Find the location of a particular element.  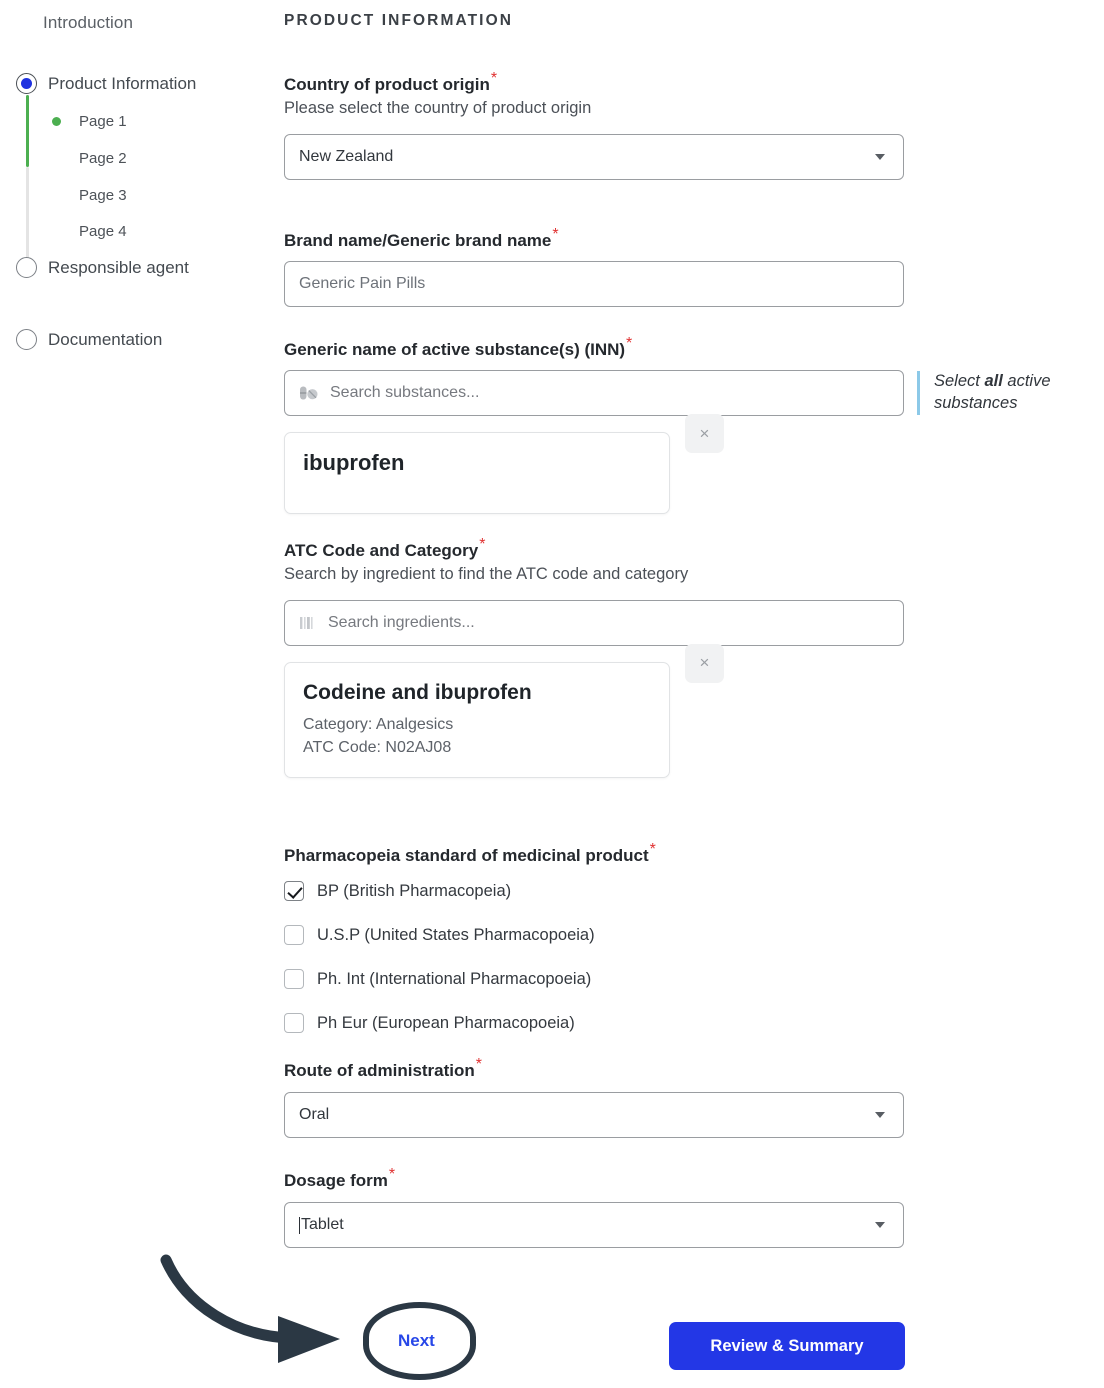

brand-name-value: Generic Pain Pills is located at coordinates (362, 284).